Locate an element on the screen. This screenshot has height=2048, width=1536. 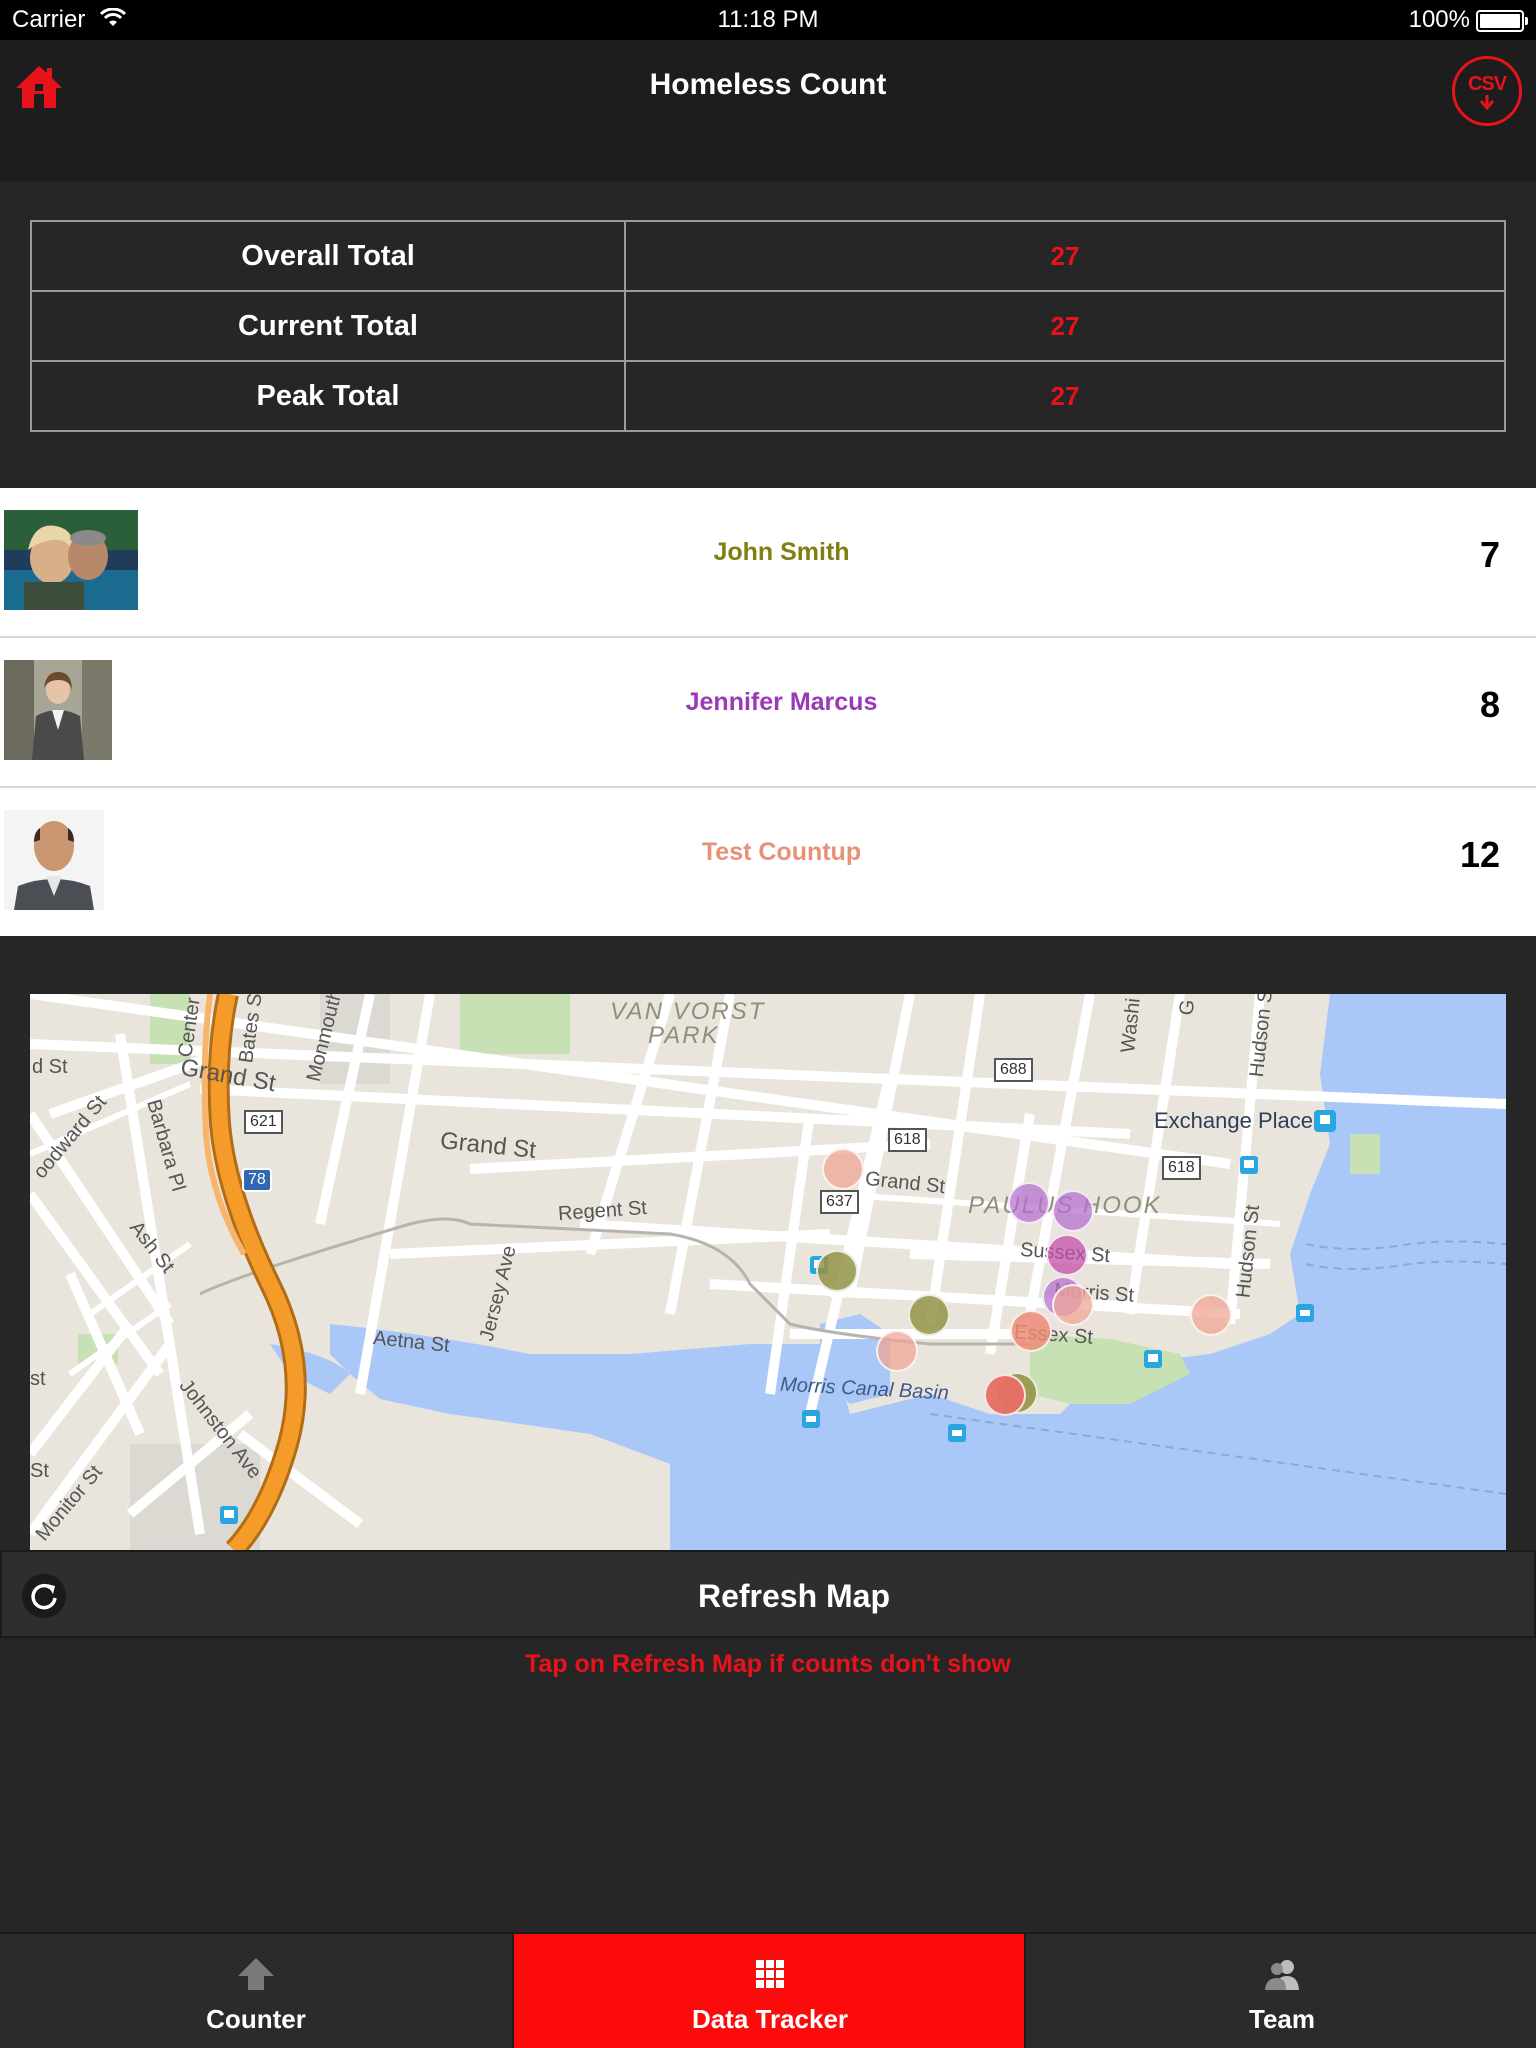
totals-label: Peak Total is located at coordinates (328, 396).